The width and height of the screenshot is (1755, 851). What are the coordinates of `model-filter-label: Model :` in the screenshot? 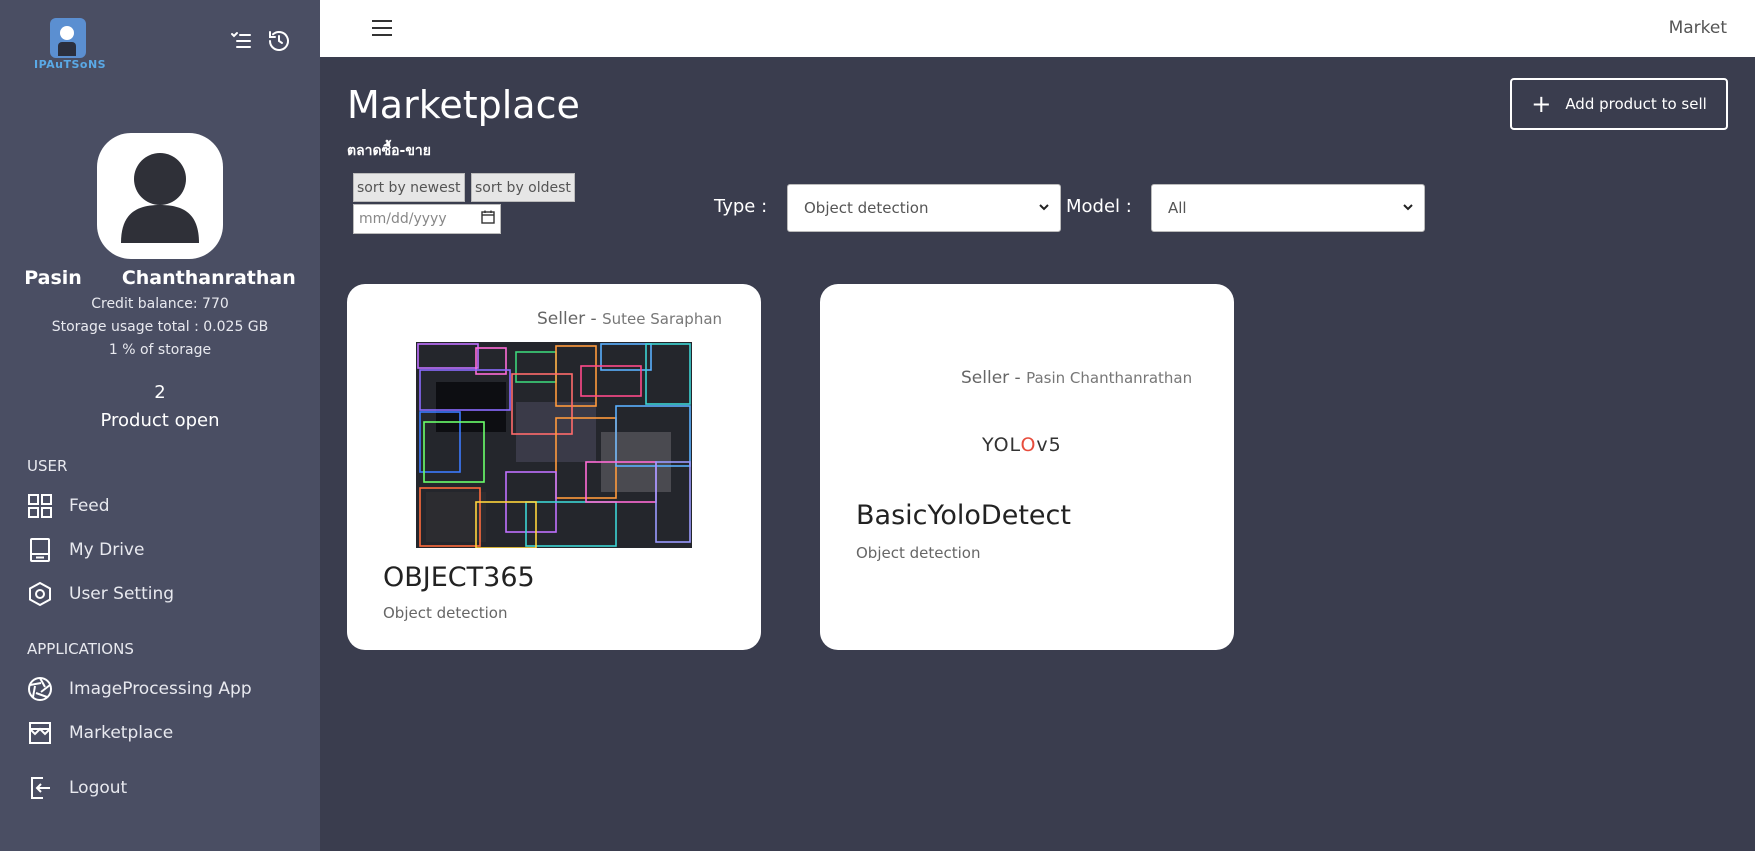 It's located at (1099, 206).